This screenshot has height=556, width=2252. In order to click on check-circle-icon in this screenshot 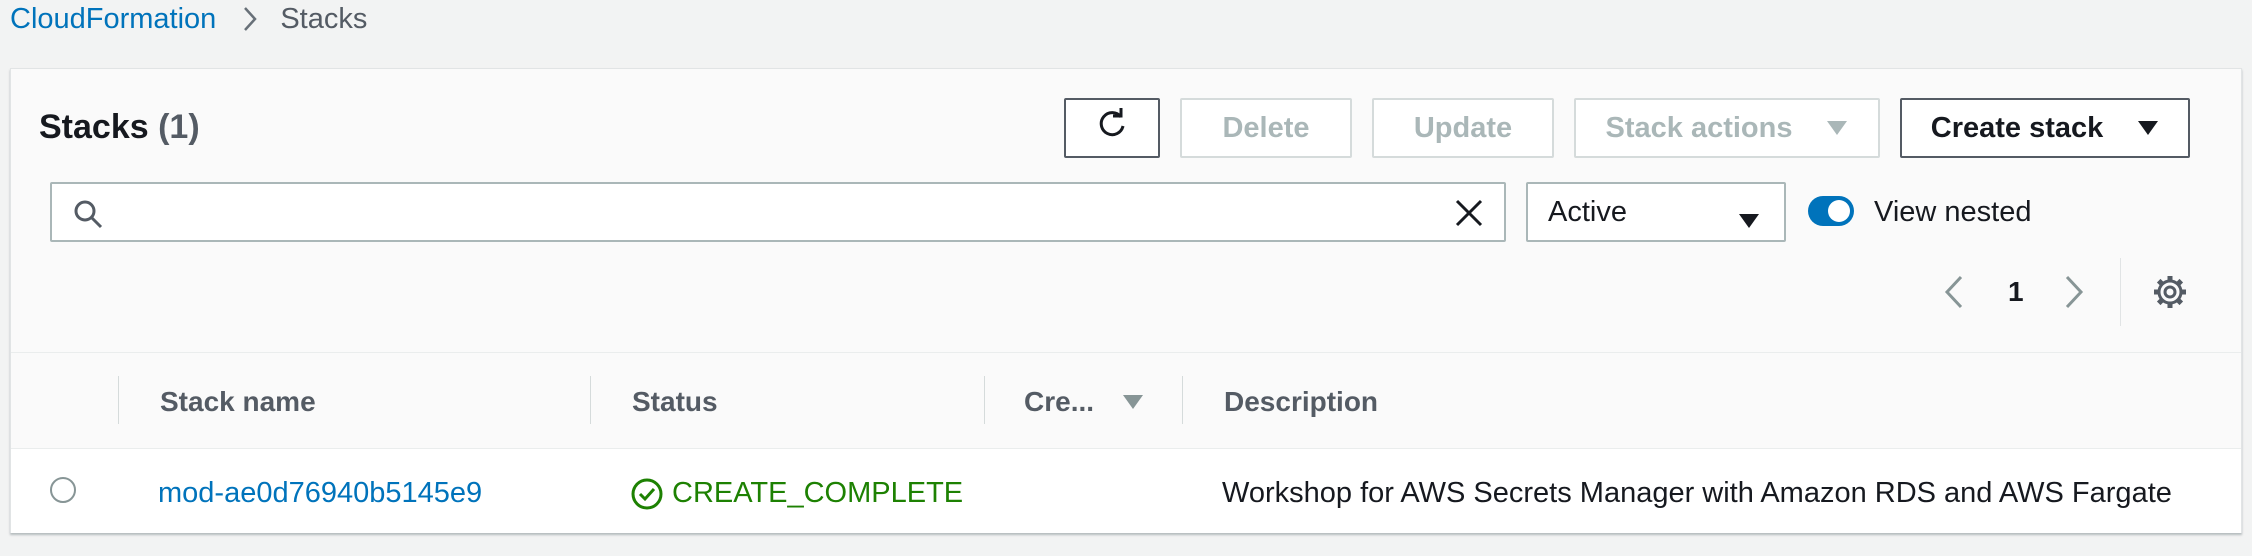, I will do `click(647, 496)`.